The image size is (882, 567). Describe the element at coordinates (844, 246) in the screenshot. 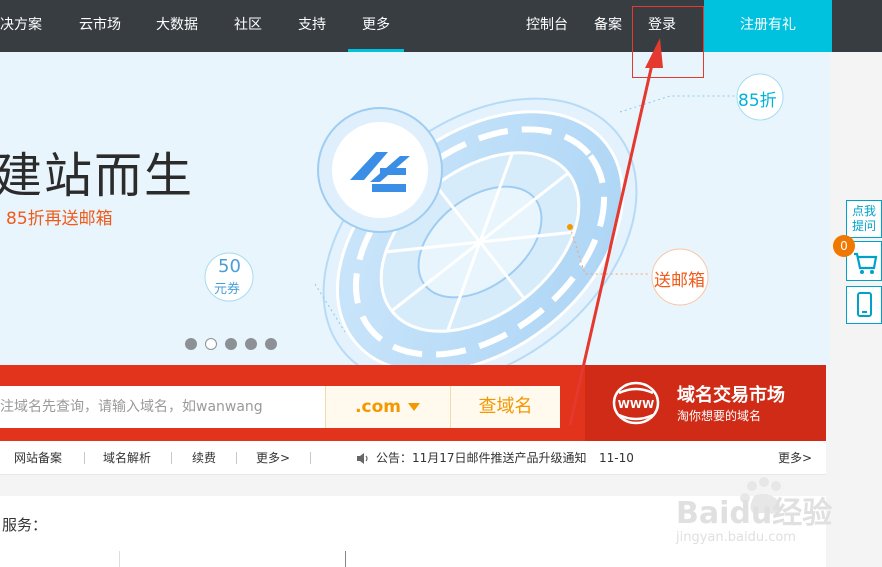

I see `cart-count-badge: 0` at that location.